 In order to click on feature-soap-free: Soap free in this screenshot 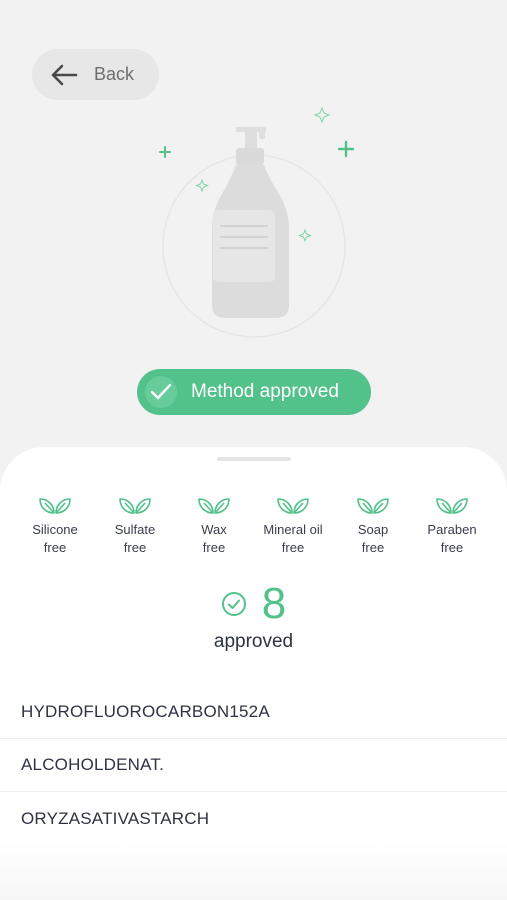, I will do `click(373, 526)`.